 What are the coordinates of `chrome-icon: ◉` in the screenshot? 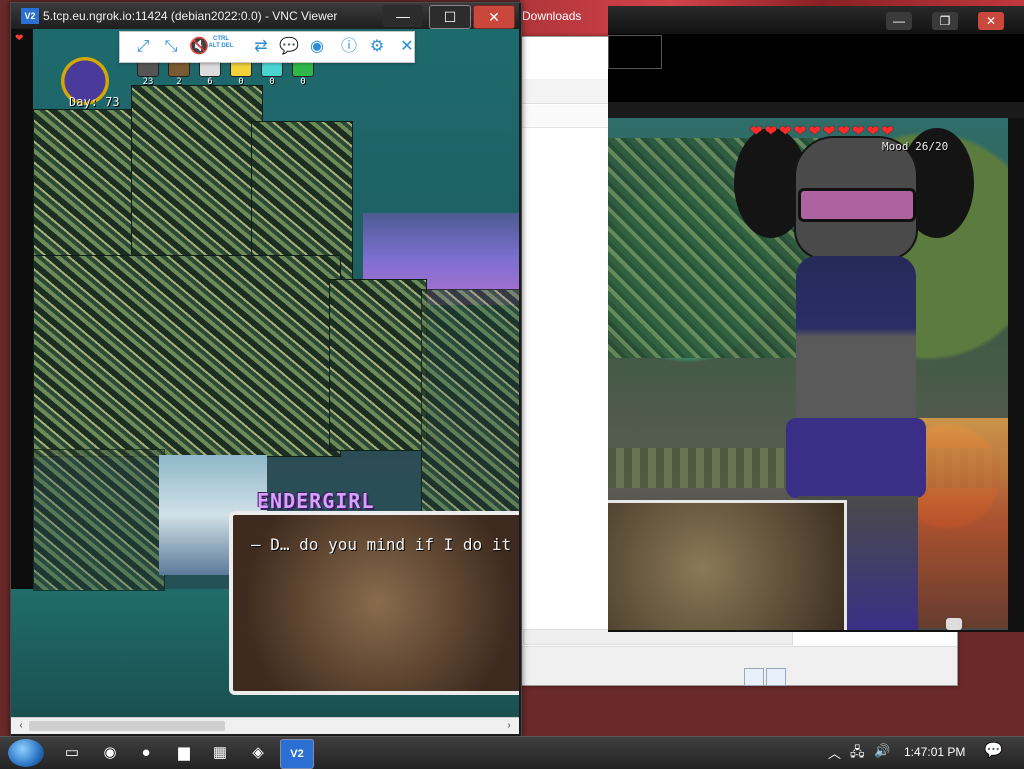 It's located at (110, 753).